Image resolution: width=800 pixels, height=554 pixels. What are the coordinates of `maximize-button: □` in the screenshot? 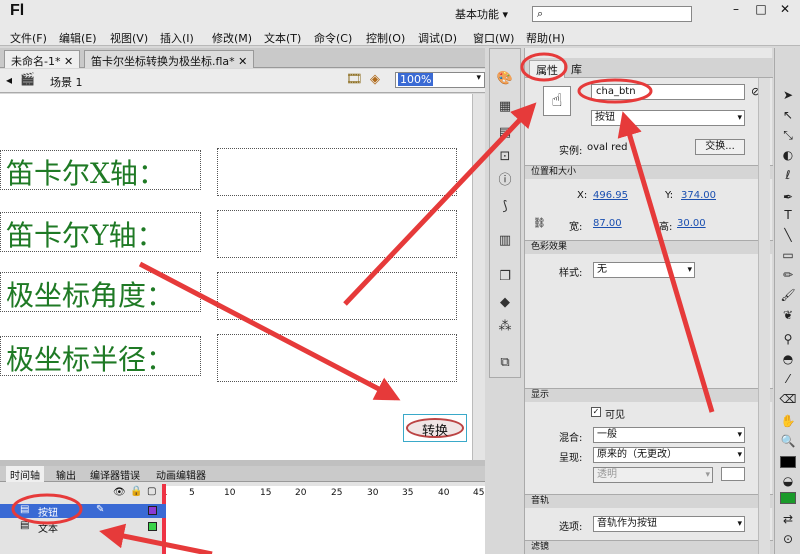 It's located at (761, 9).